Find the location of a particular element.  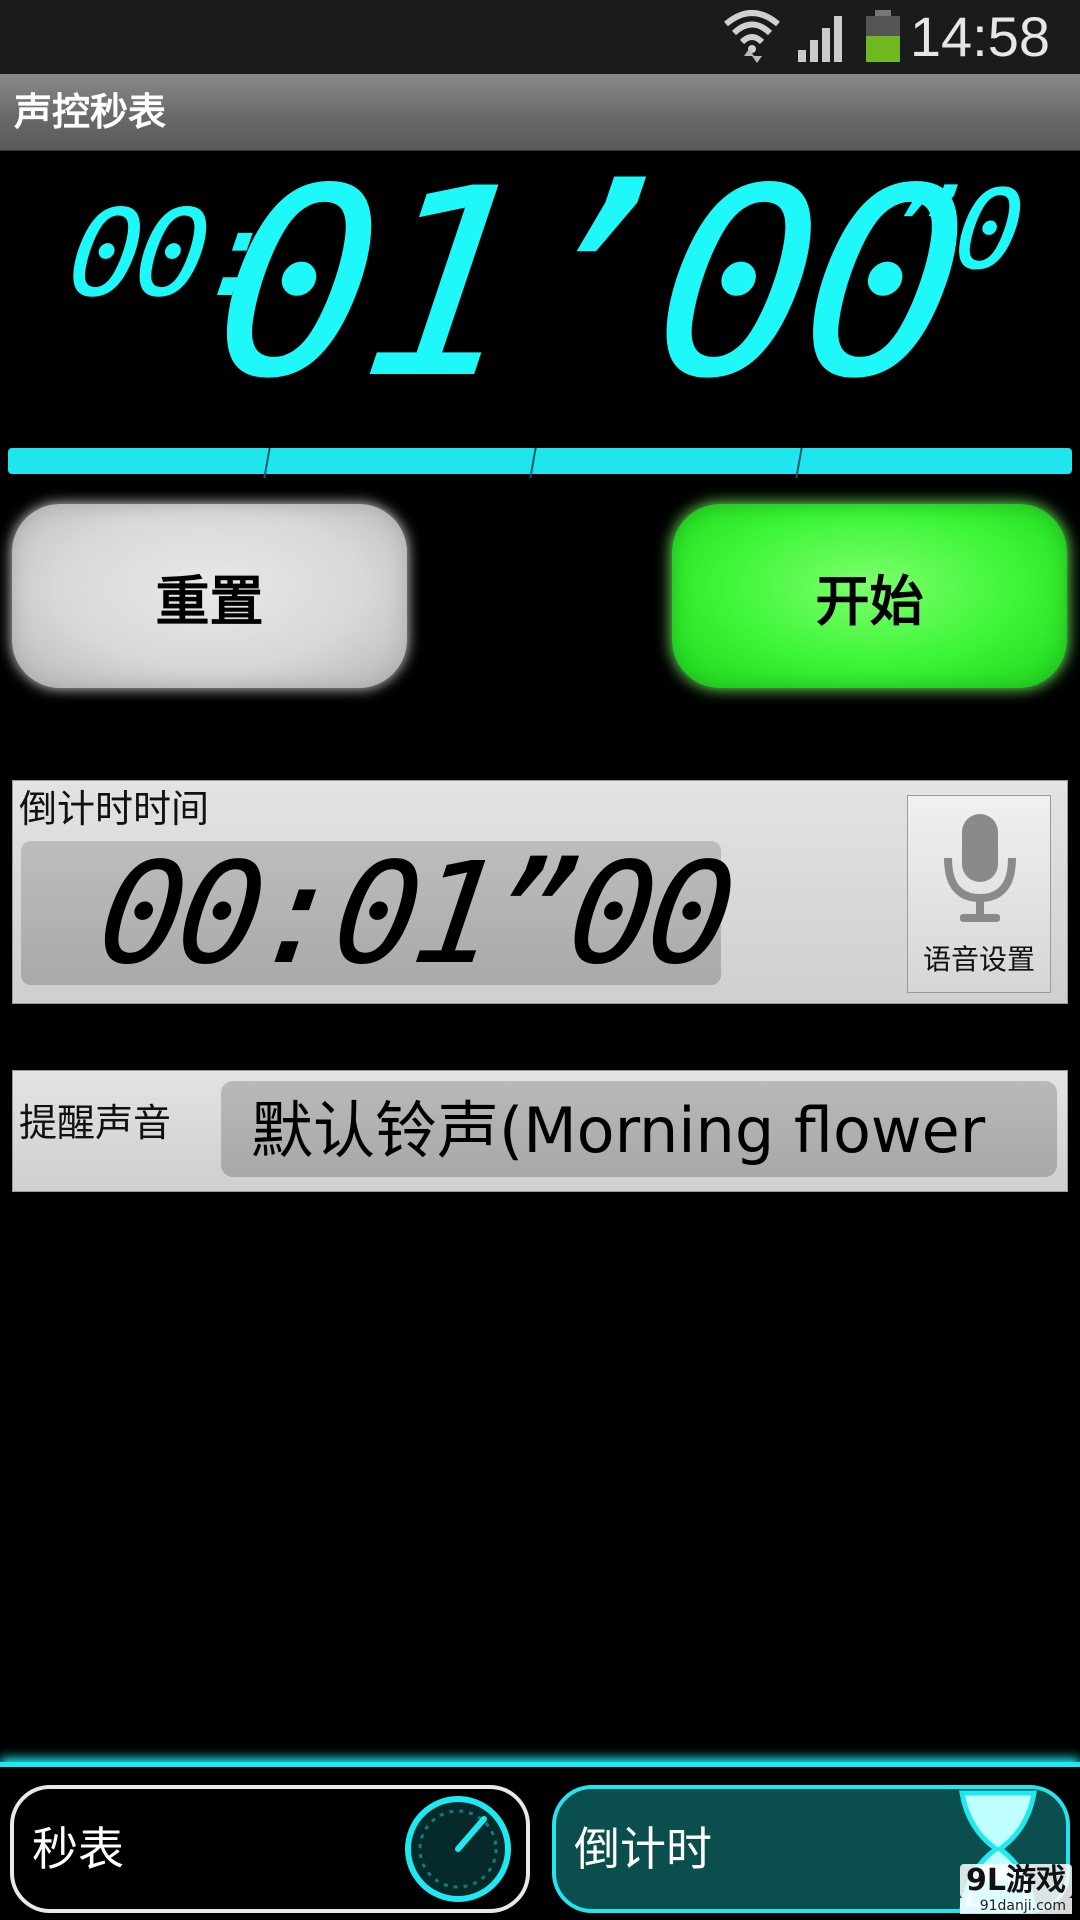

countdown-panel: 倒计时时间 00:01”00 语音设置 is located at coordinates (540, 892).